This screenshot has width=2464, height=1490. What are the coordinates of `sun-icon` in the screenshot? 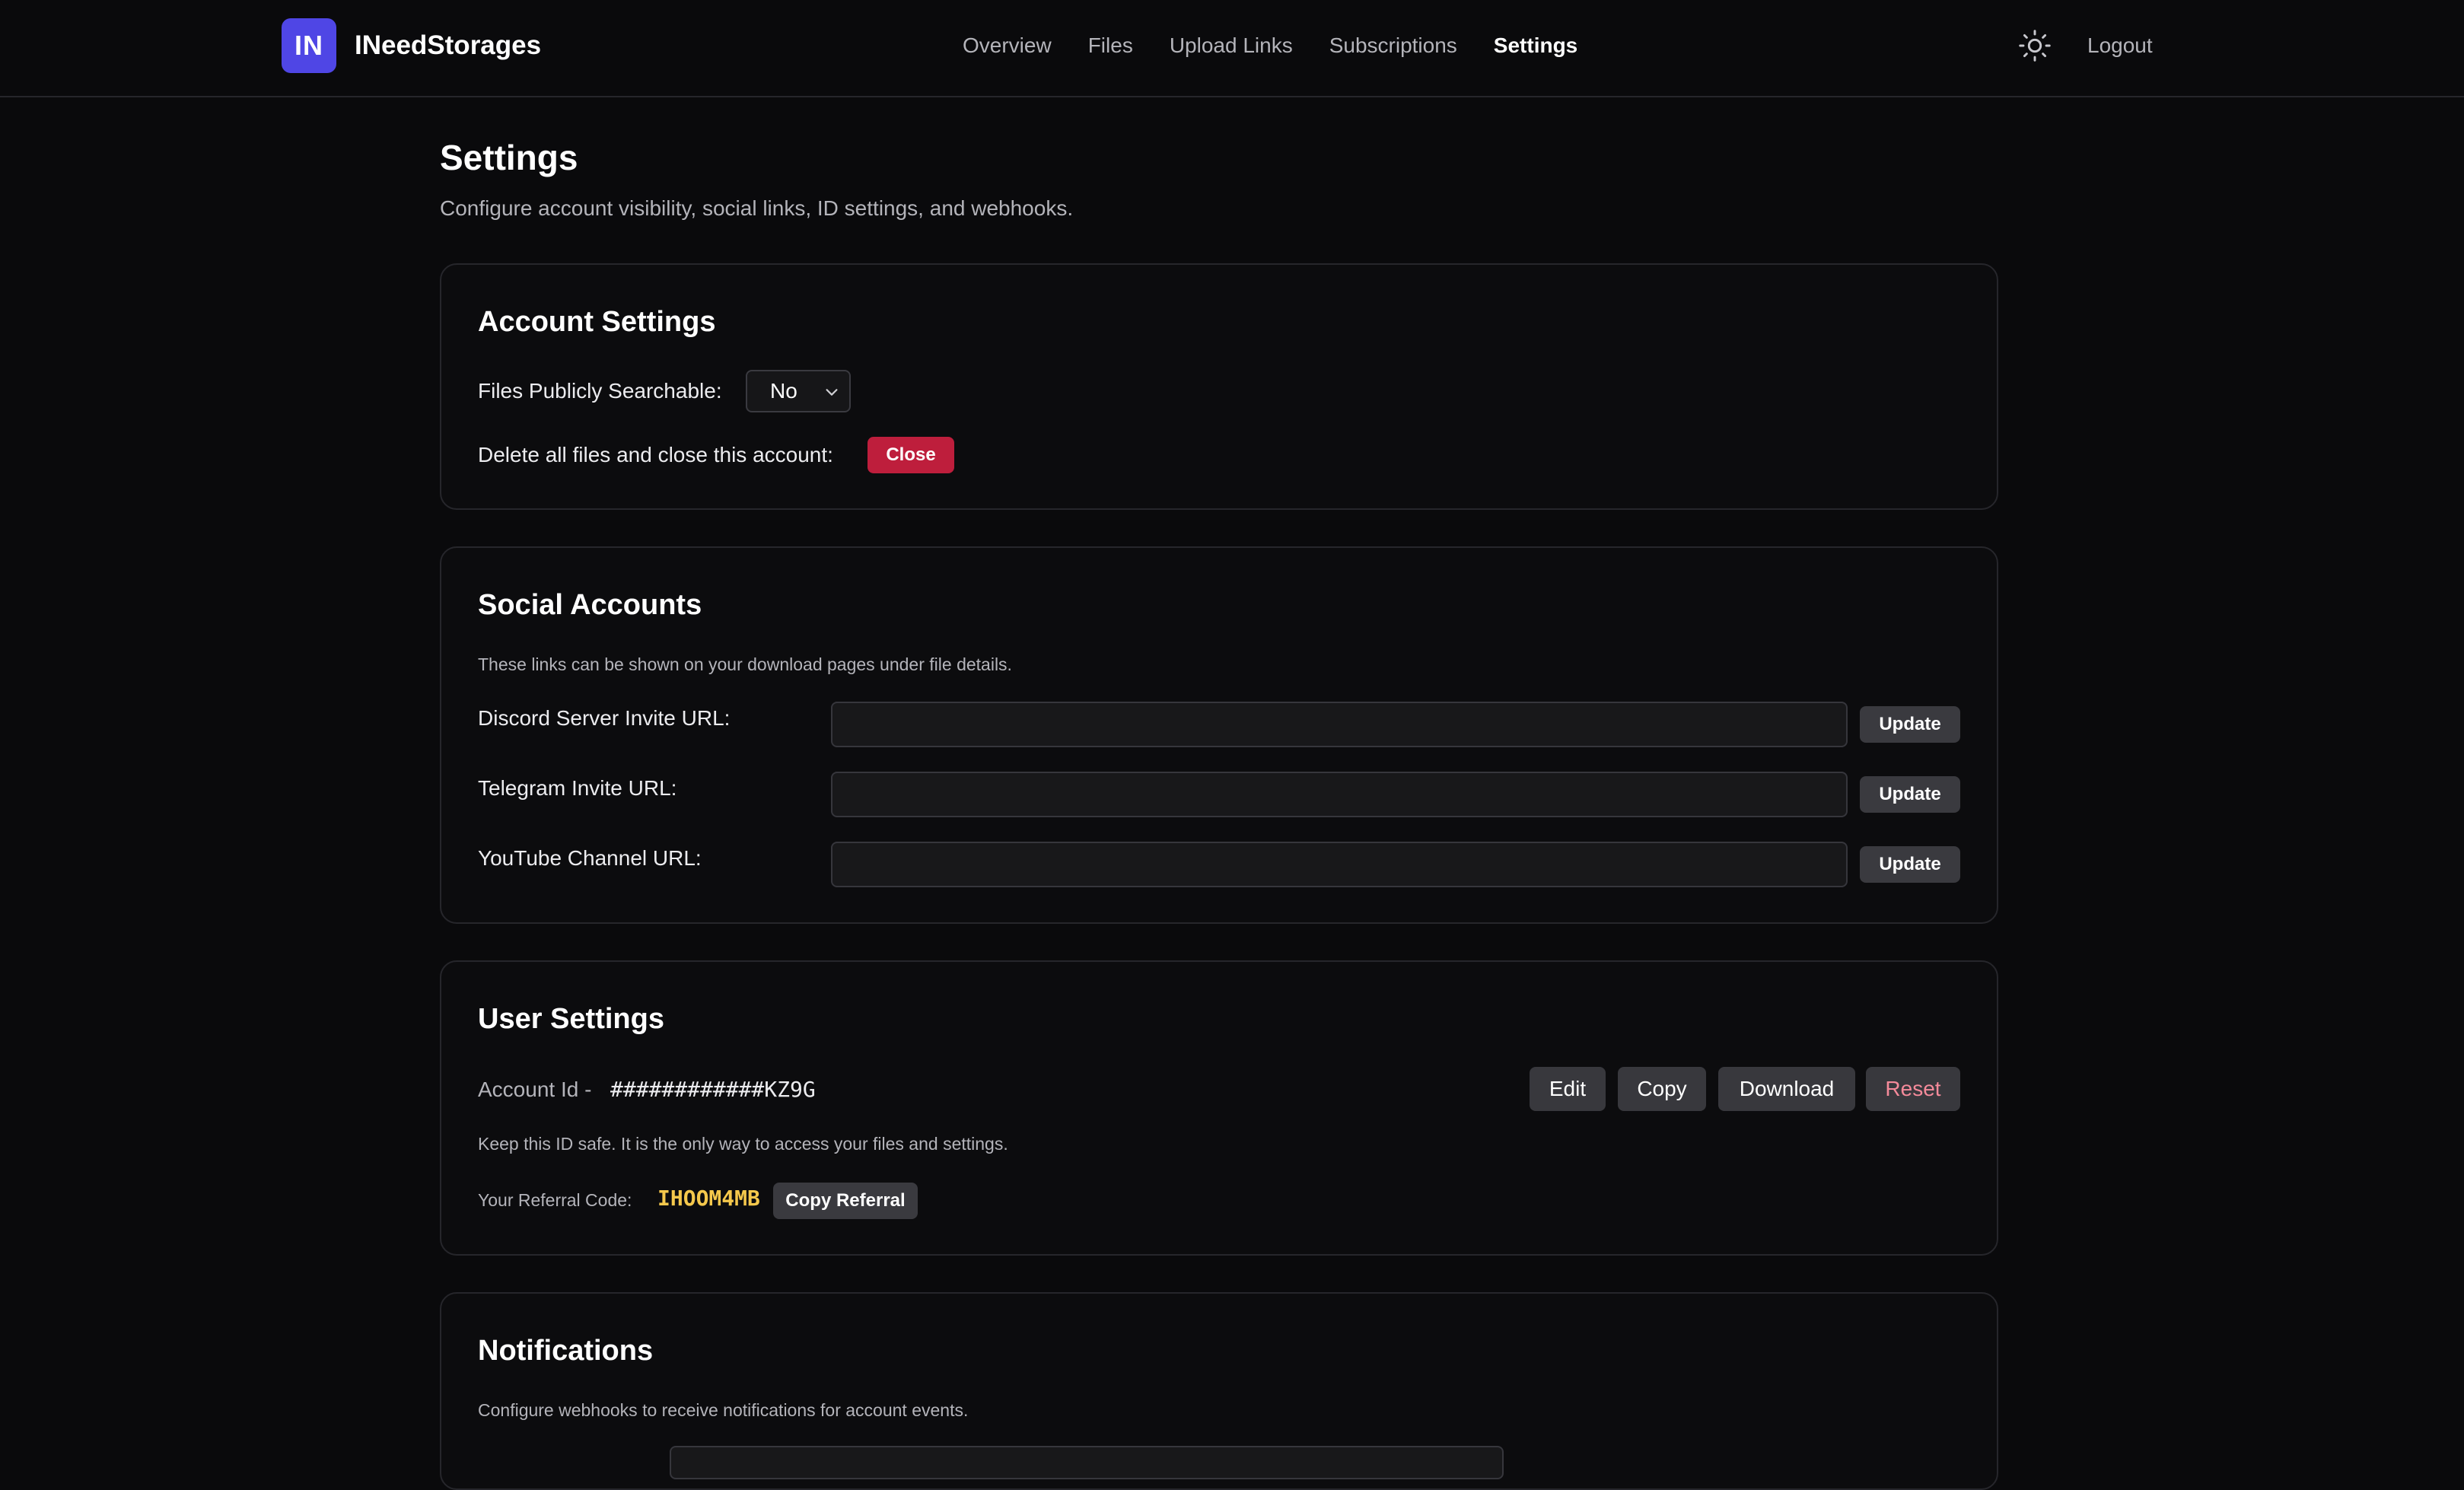 It's located at (2035, 46).